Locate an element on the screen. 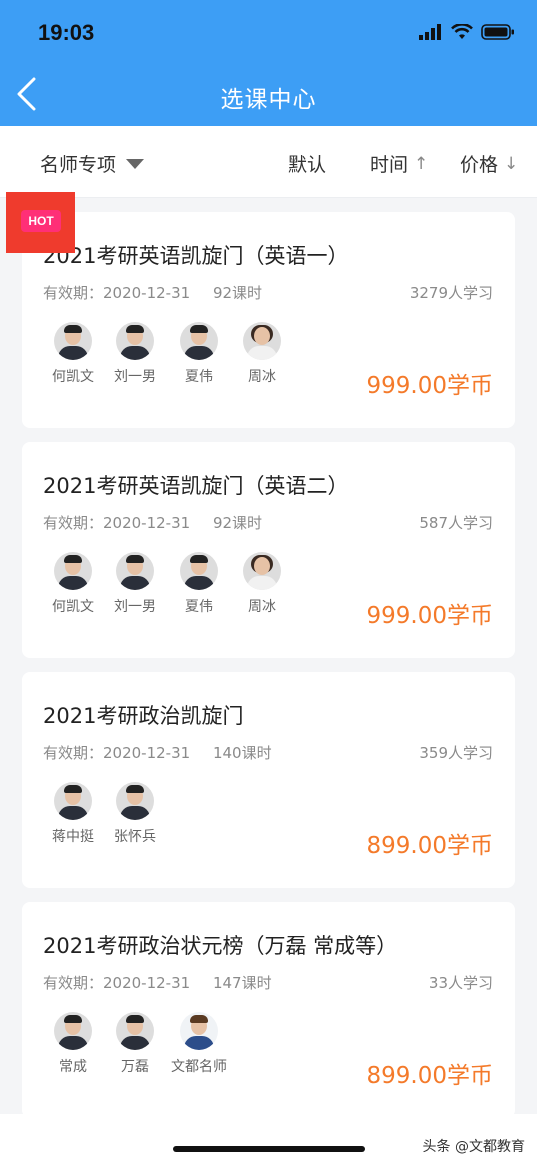 The width and height of the screenshot is (537, 1163). page-title: 选课中心 is located at coordinates (268, 100).